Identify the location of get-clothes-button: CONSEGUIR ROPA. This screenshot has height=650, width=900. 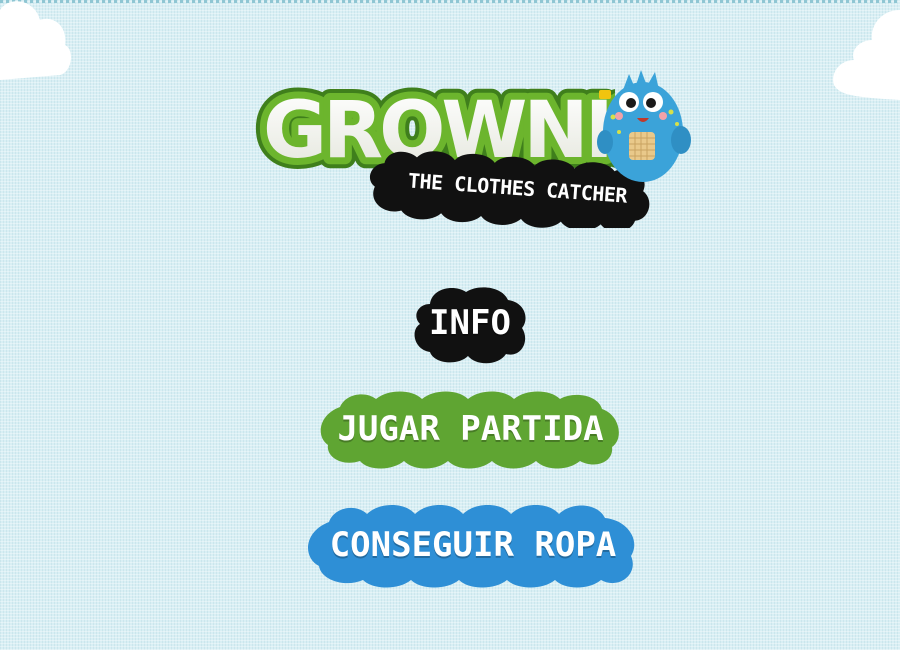
(473, 545).